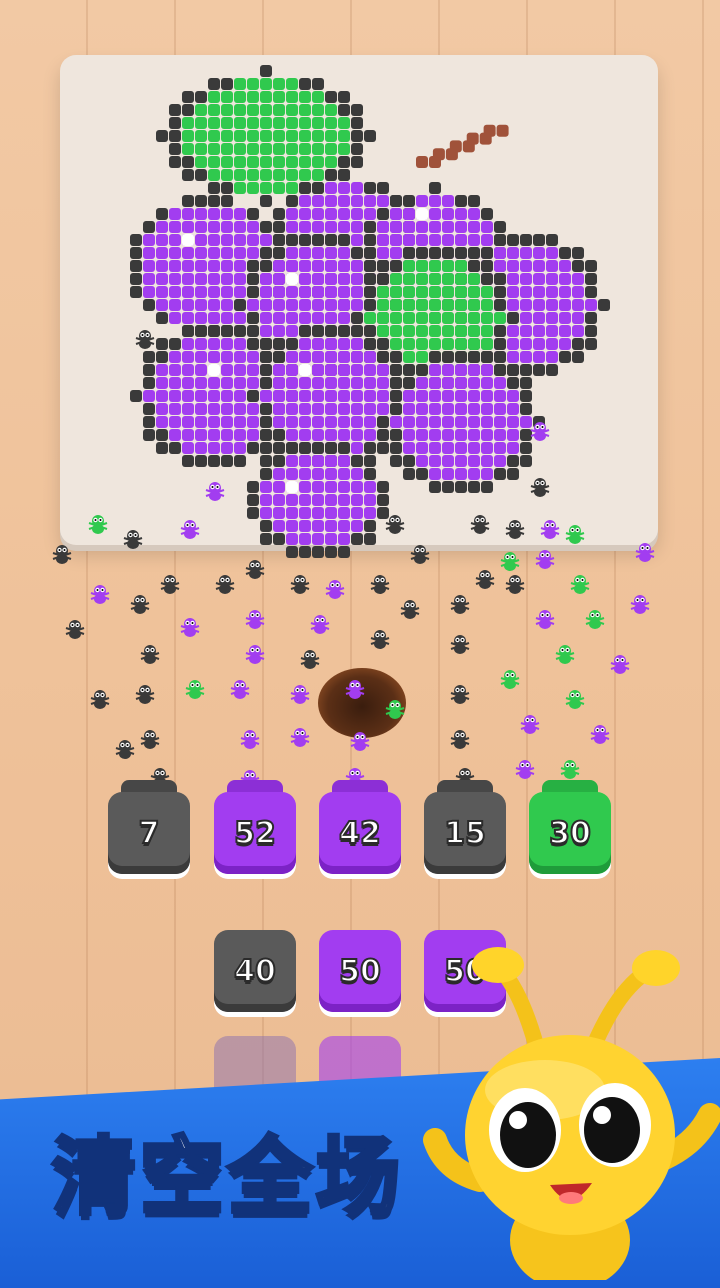 This screenshot has height=1288, width=720. What do you see at coordinates (360, 833) in the screenshot?
I see `slot-tile-3: 42` at bounding box center [360, 833].